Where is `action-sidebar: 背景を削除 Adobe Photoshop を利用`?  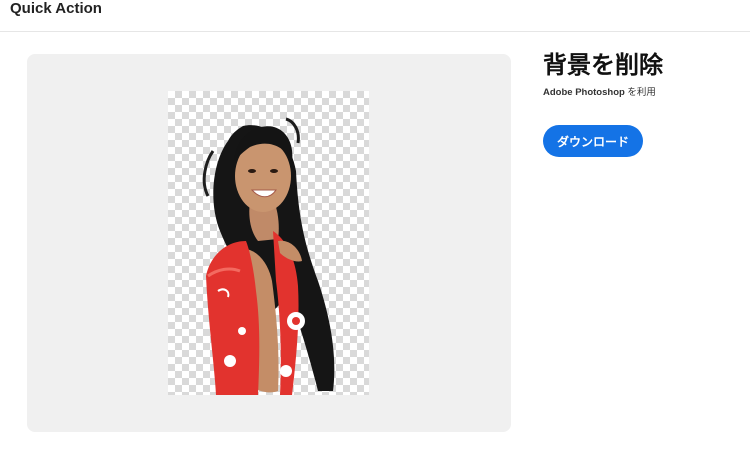 action-sidebar: 背景を削除 Adobe Photoshop を利用 is located at coordinates (643, 74).